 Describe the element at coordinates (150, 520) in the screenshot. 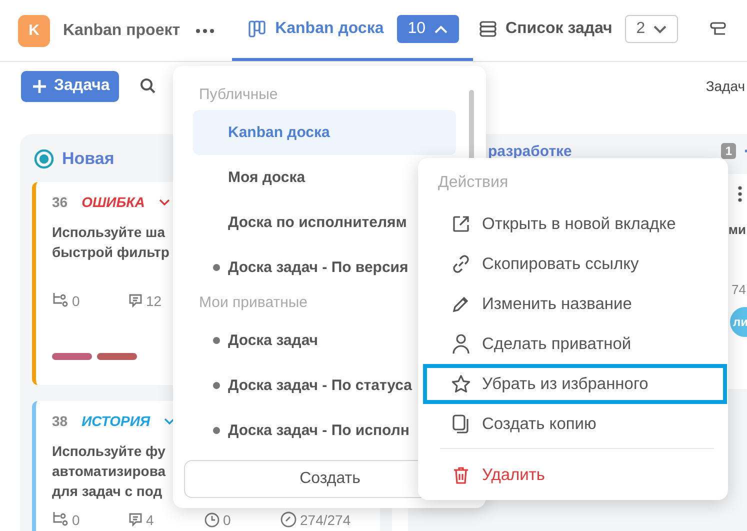

I see `comment-count: 4` at that location.